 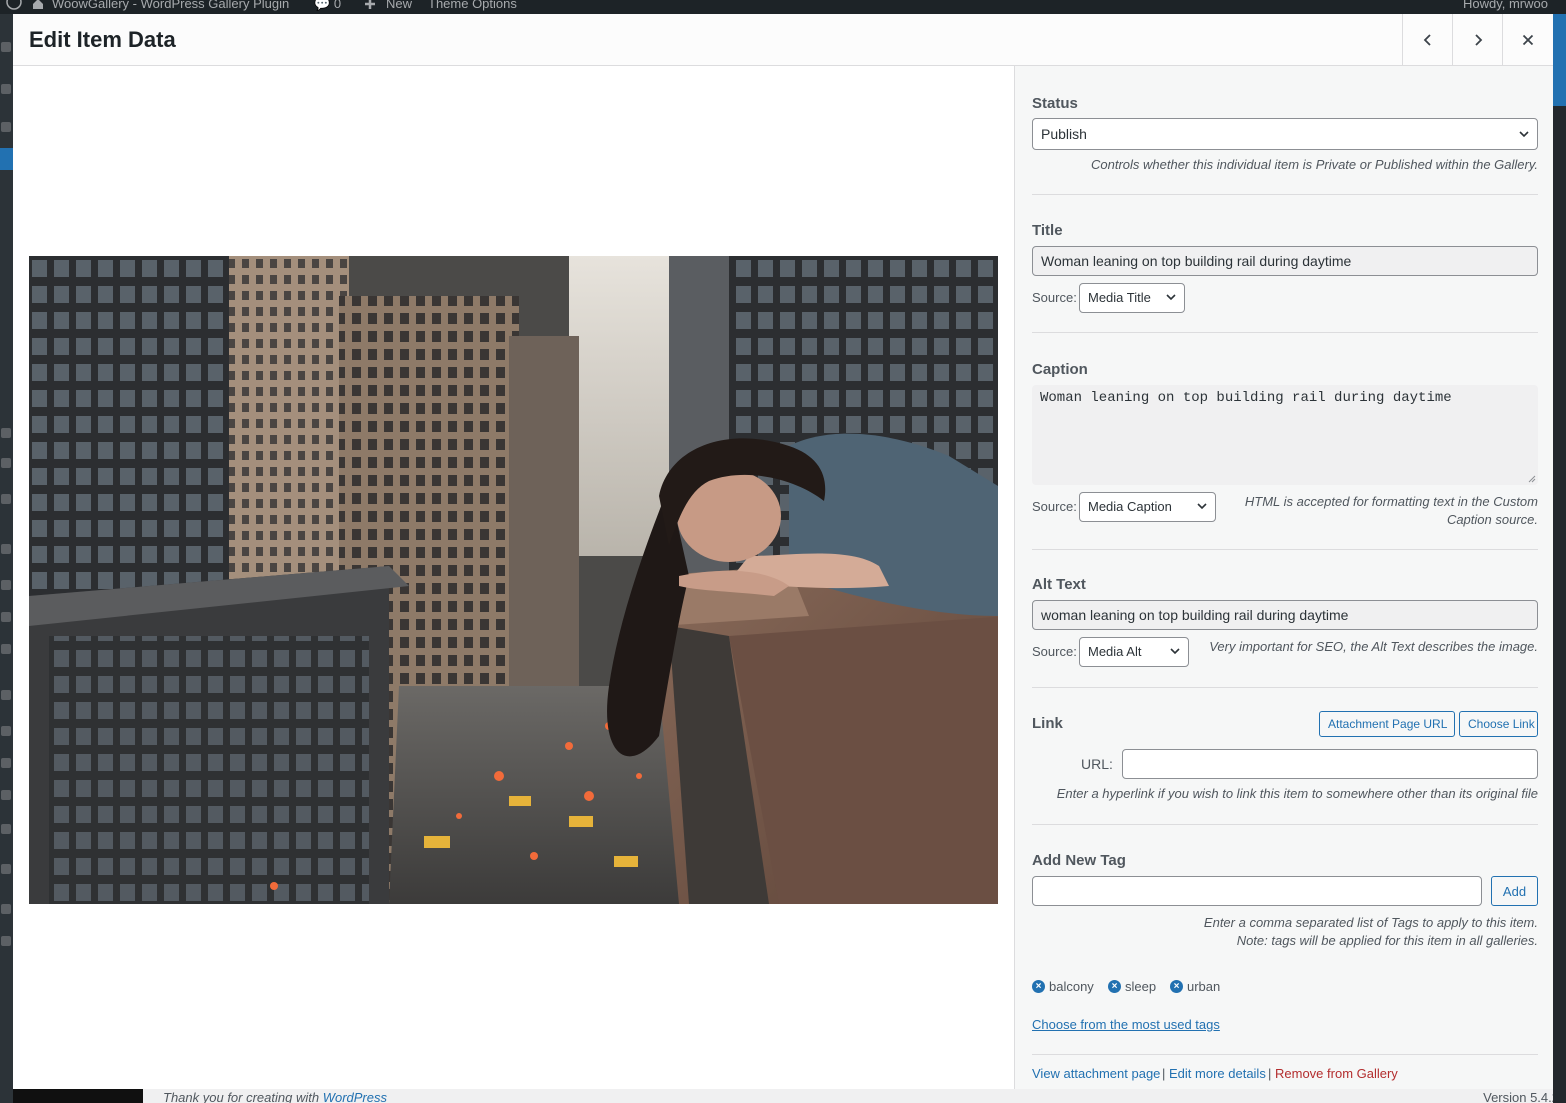 What do you see at coordinates (1336, 1073) in the screenshot?
I see `remove-from-gallery-link: Remove from Gallery` at bounding box center [1336, 1073].